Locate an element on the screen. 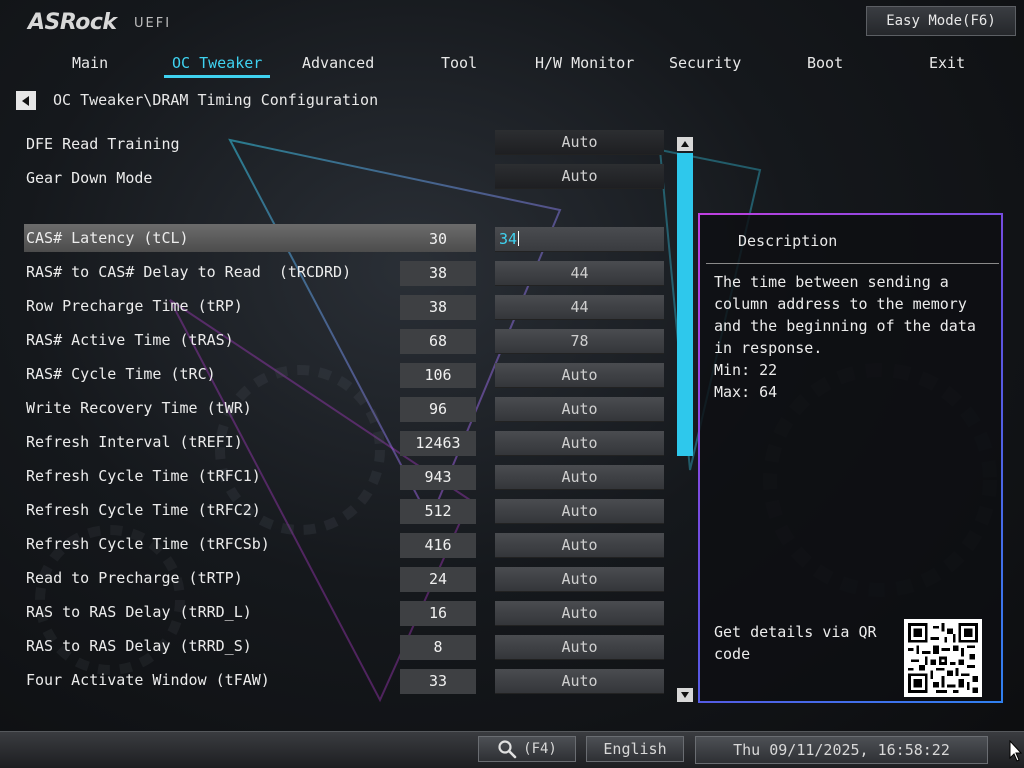 The width and height of the screenshot is (1024, 768). description-title: Description is located at coordinates (788, 241).